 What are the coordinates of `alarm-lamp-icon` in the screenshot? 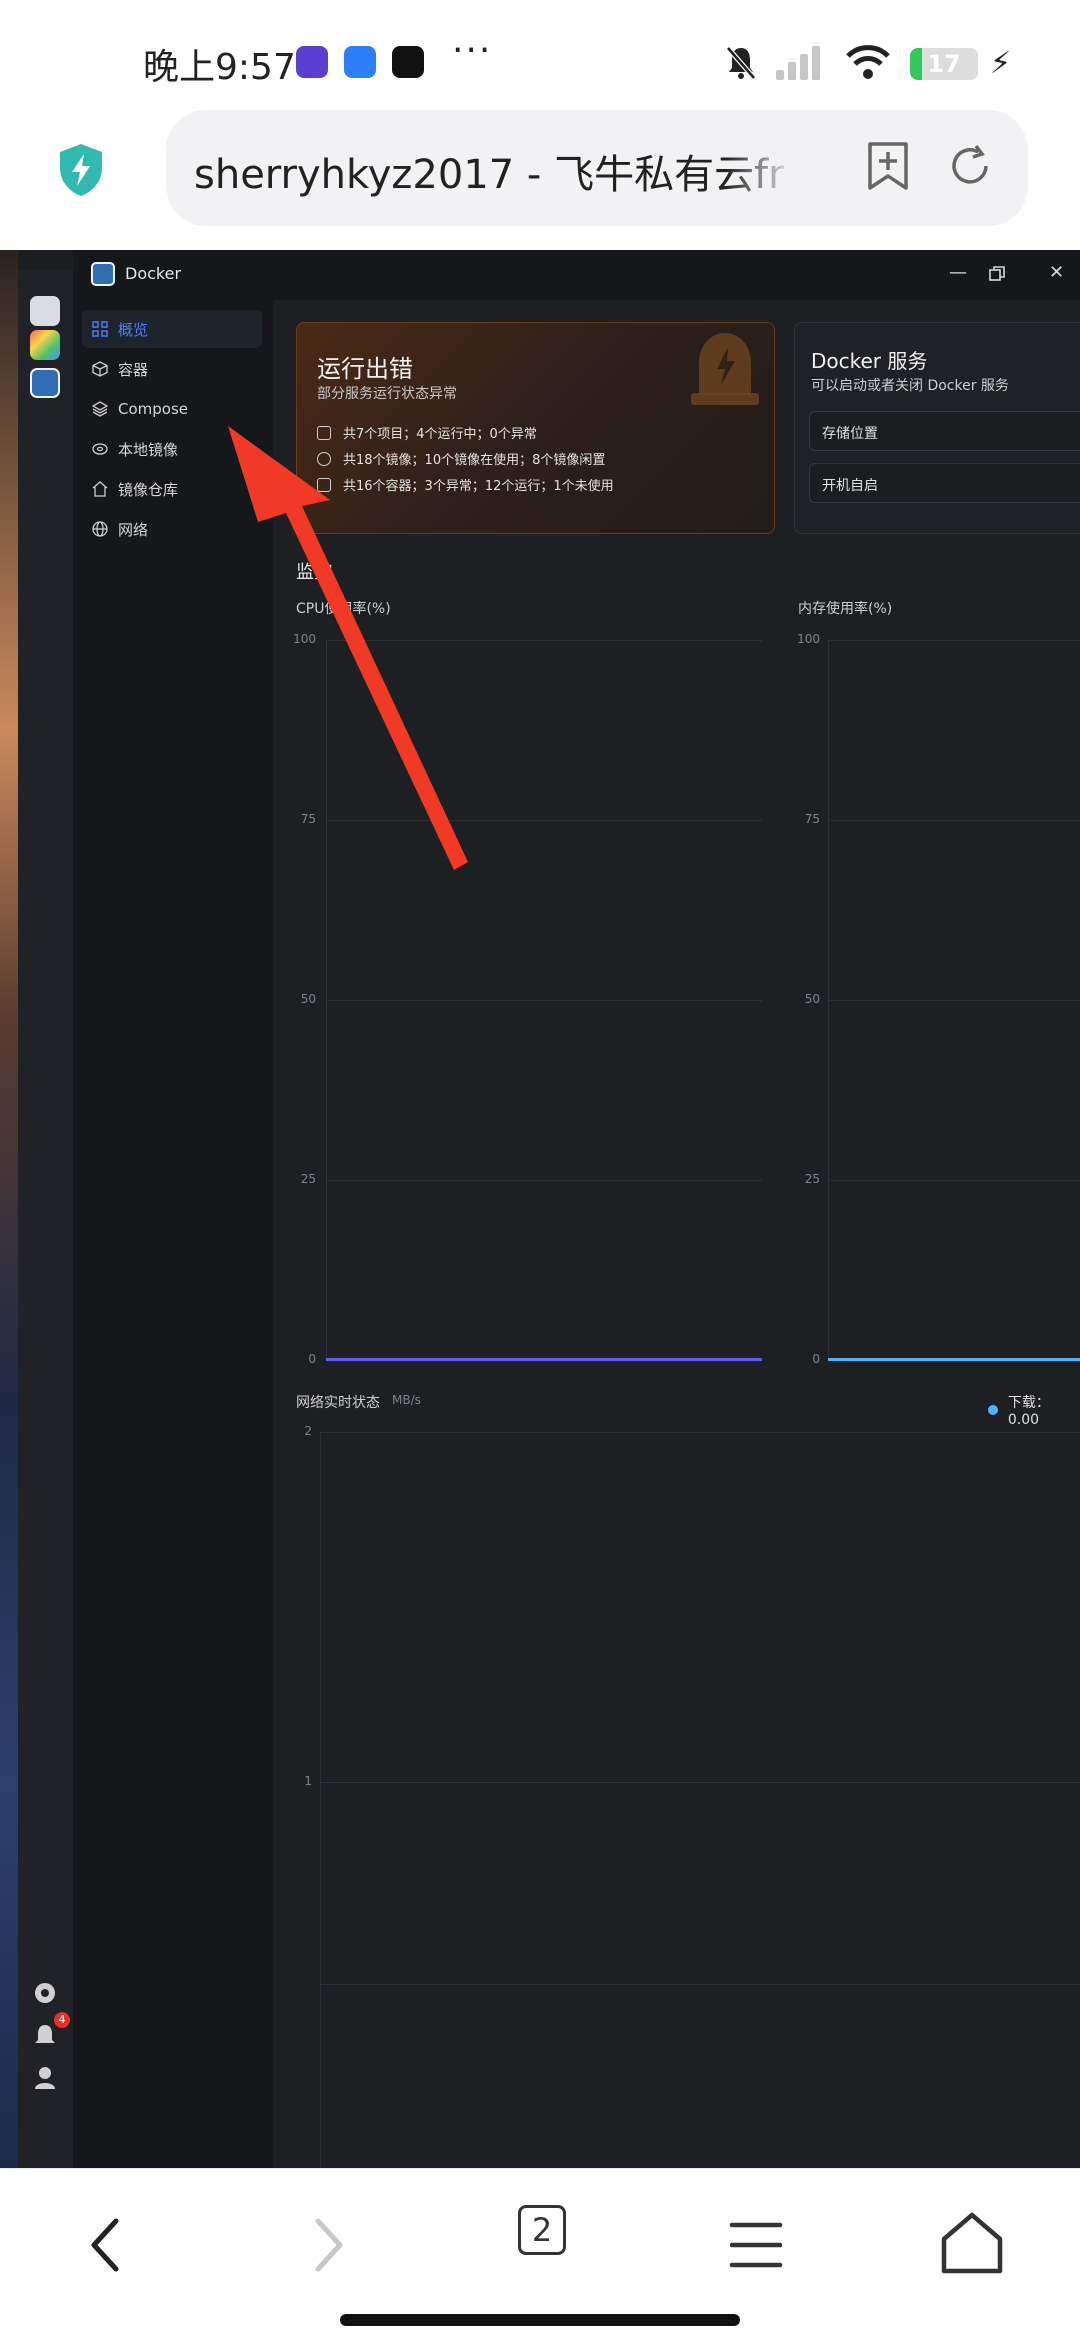 It's located at (725, 369).